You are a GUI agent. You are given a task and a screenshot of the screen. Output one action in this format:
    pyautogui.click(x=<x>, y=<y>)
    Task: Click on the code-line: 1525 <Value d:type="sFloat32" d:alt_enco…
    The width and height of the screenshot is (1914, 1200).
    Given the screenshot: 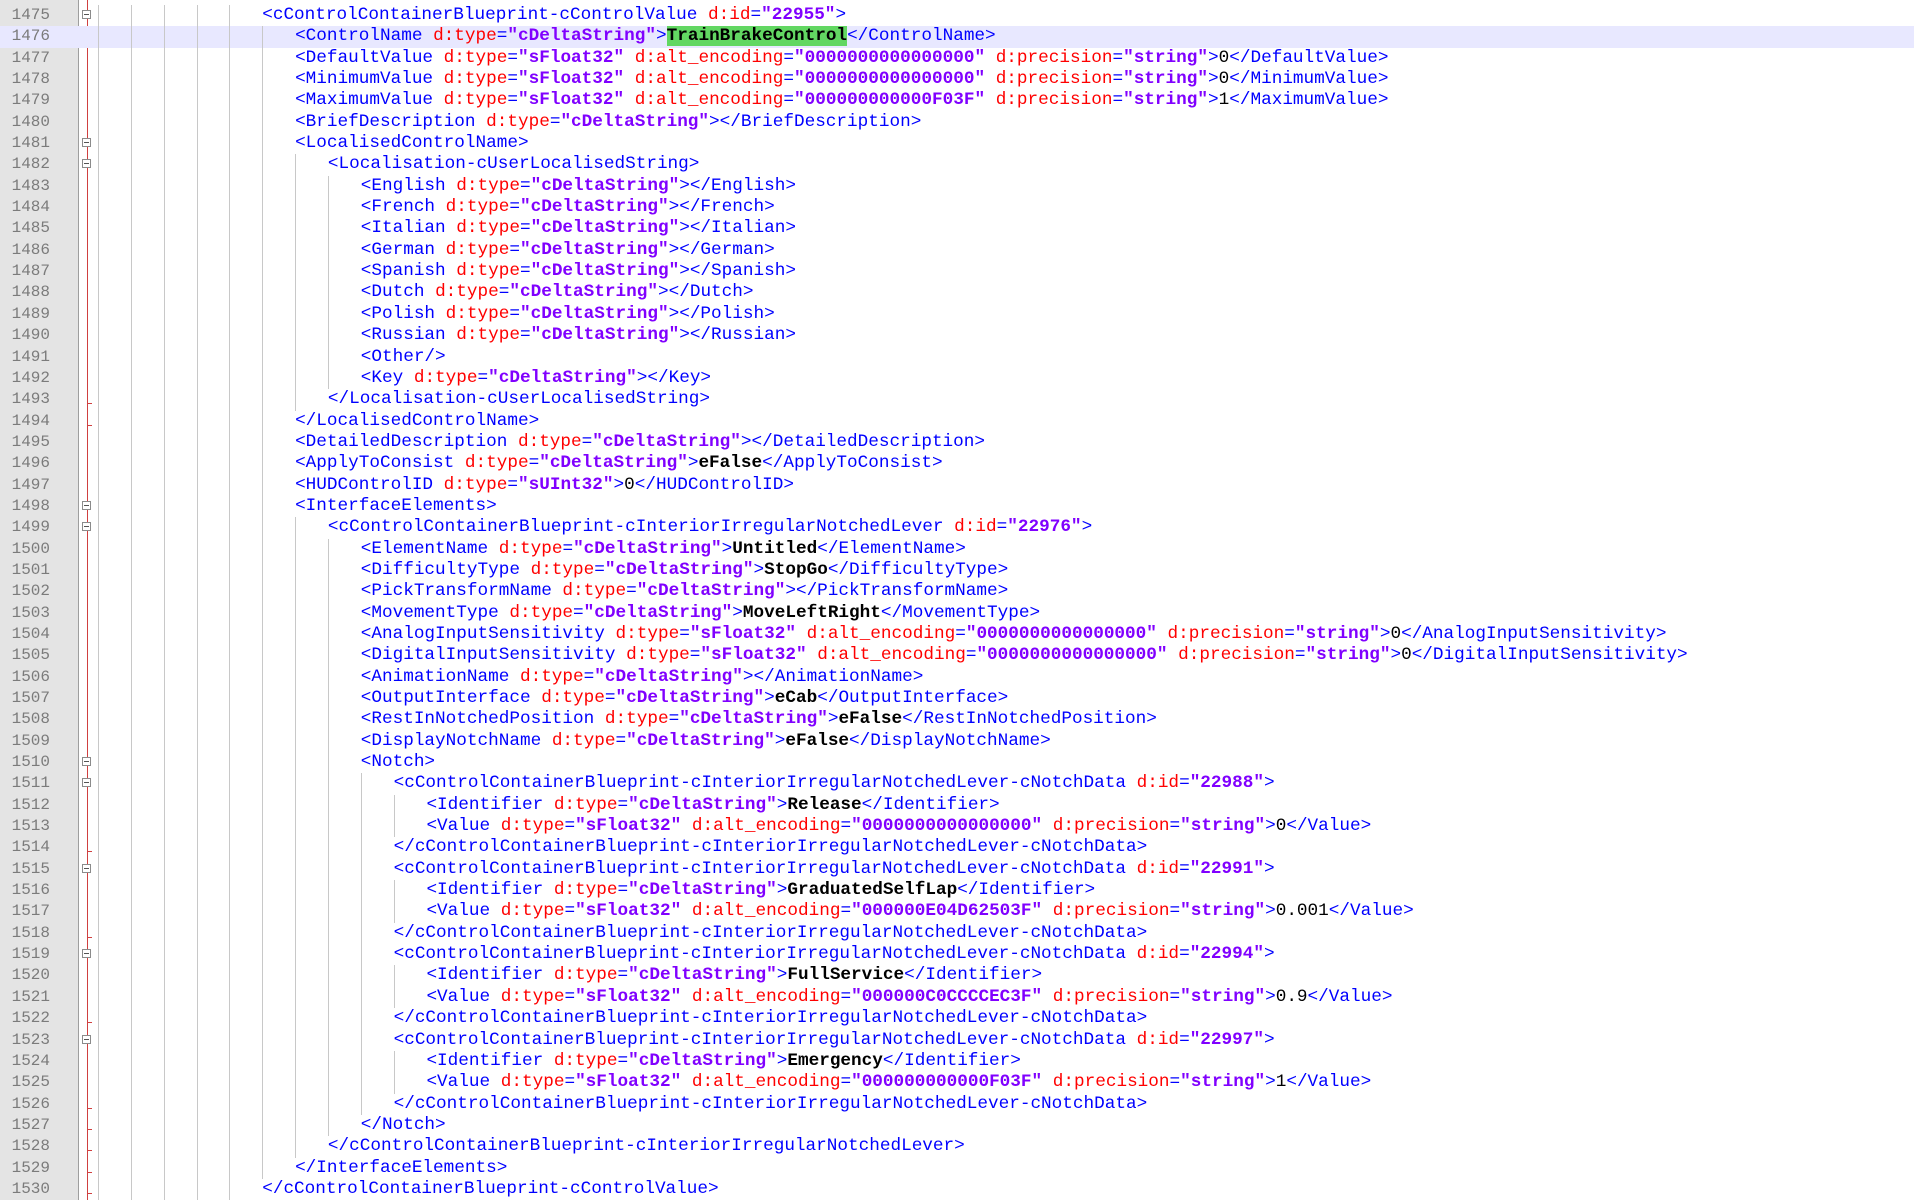 What is the action you would take?
    pyautogui.click(x=957, y=1083)
    